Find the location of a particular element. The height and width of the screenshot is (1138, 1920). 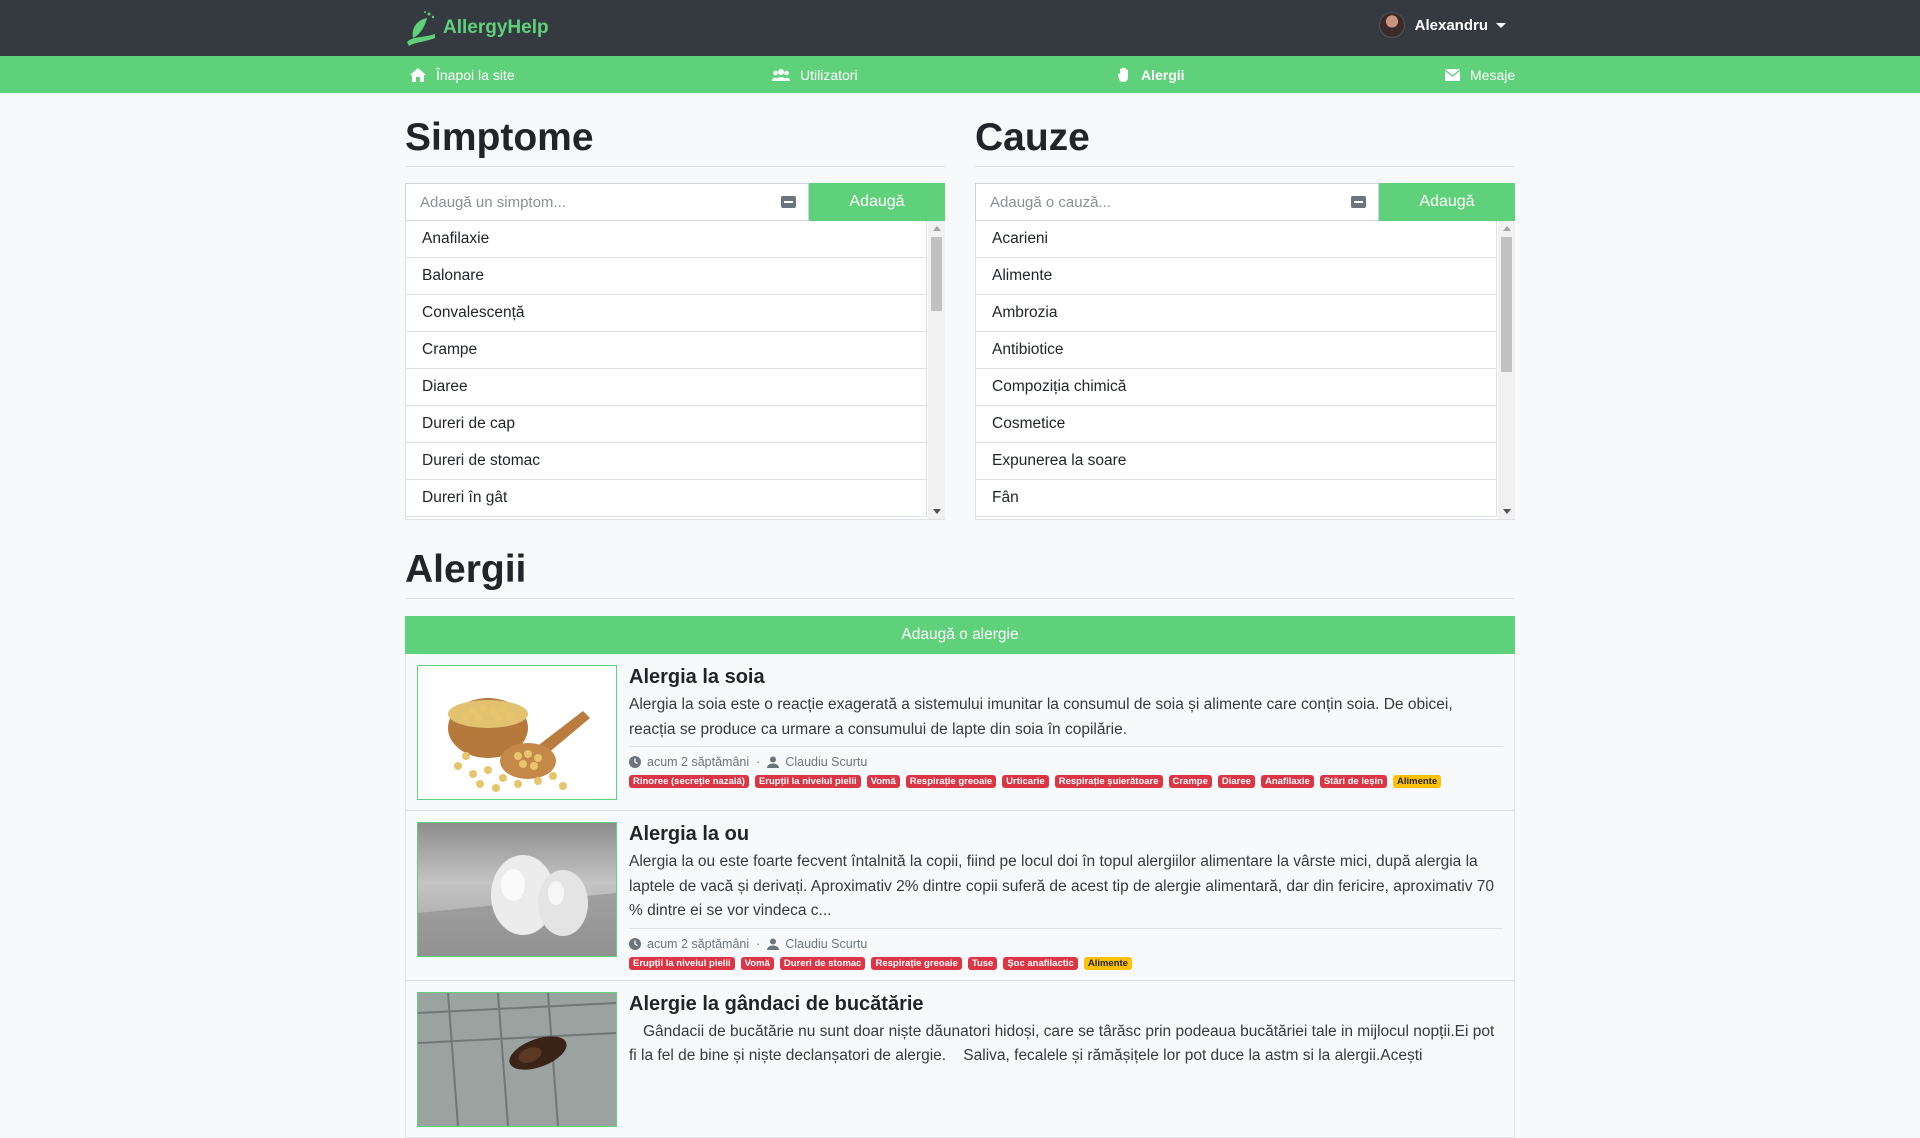

symptom-tag: Anafilaxie is located at coordinates (1287, 781).